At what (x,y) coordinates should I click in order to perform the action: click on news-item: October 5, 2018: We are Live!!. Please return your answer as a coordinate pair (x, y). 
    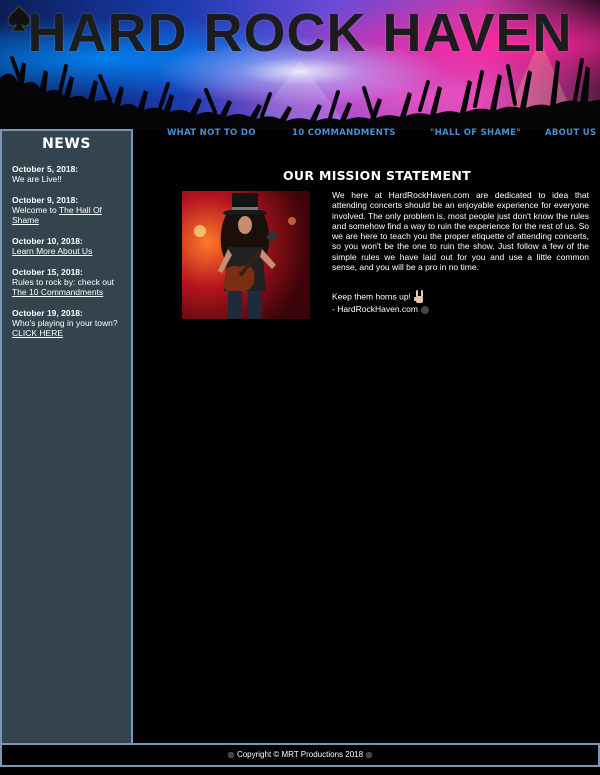
    Looking at the image, I should click on (66, 174).